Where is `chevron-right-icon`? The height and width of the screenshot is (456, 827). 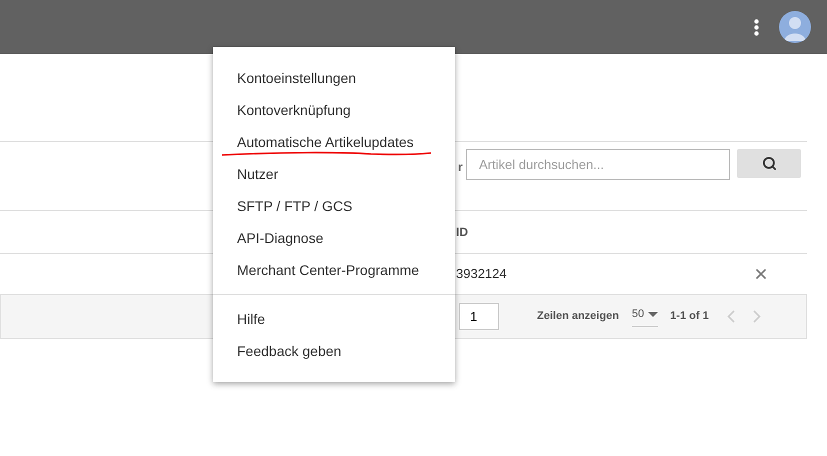 chevron-right-icon is located at coordinates (756, 316).